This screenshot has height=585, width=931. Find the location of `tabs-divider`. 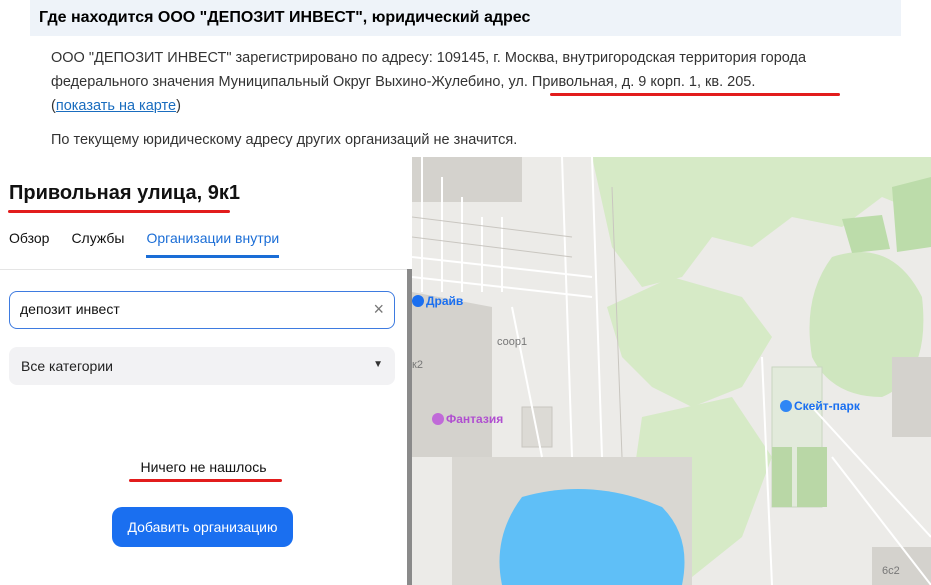

tabs-divider is located at coordinates (203, 269).